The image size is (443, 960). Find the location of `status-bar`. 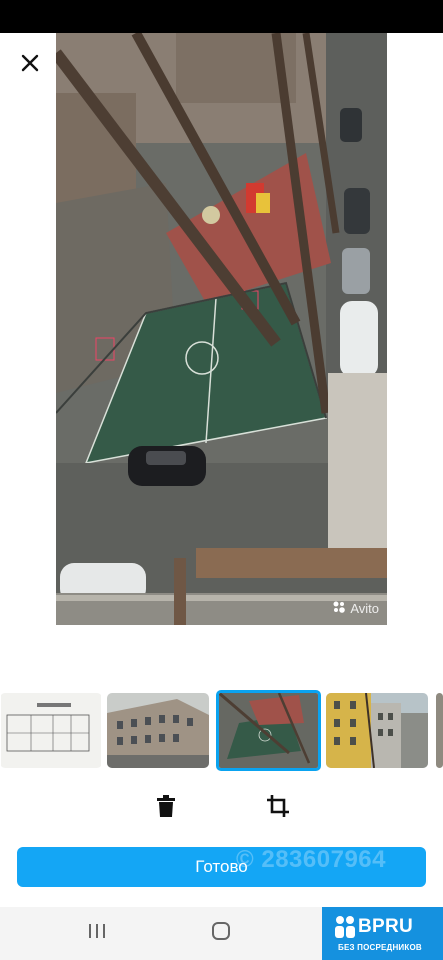

status-bar is located at coordinates (221, 16).